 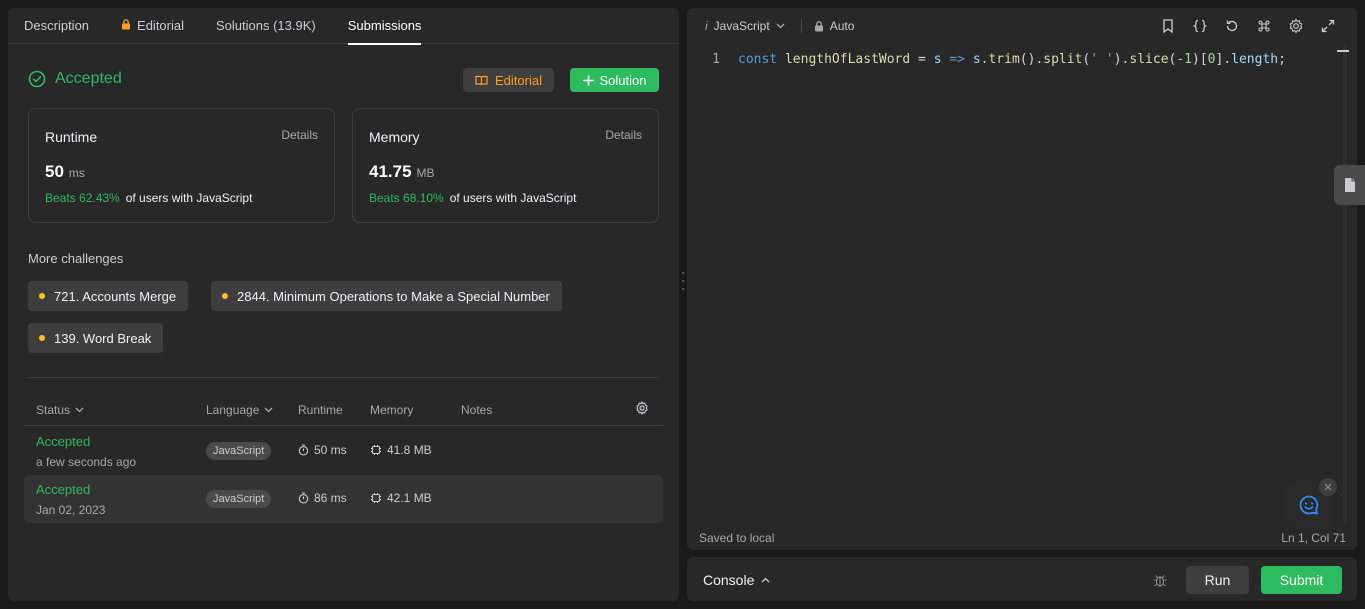 I want to click on tab-solutions-label: Solutions (13.9K), so click(x=266, y=25).